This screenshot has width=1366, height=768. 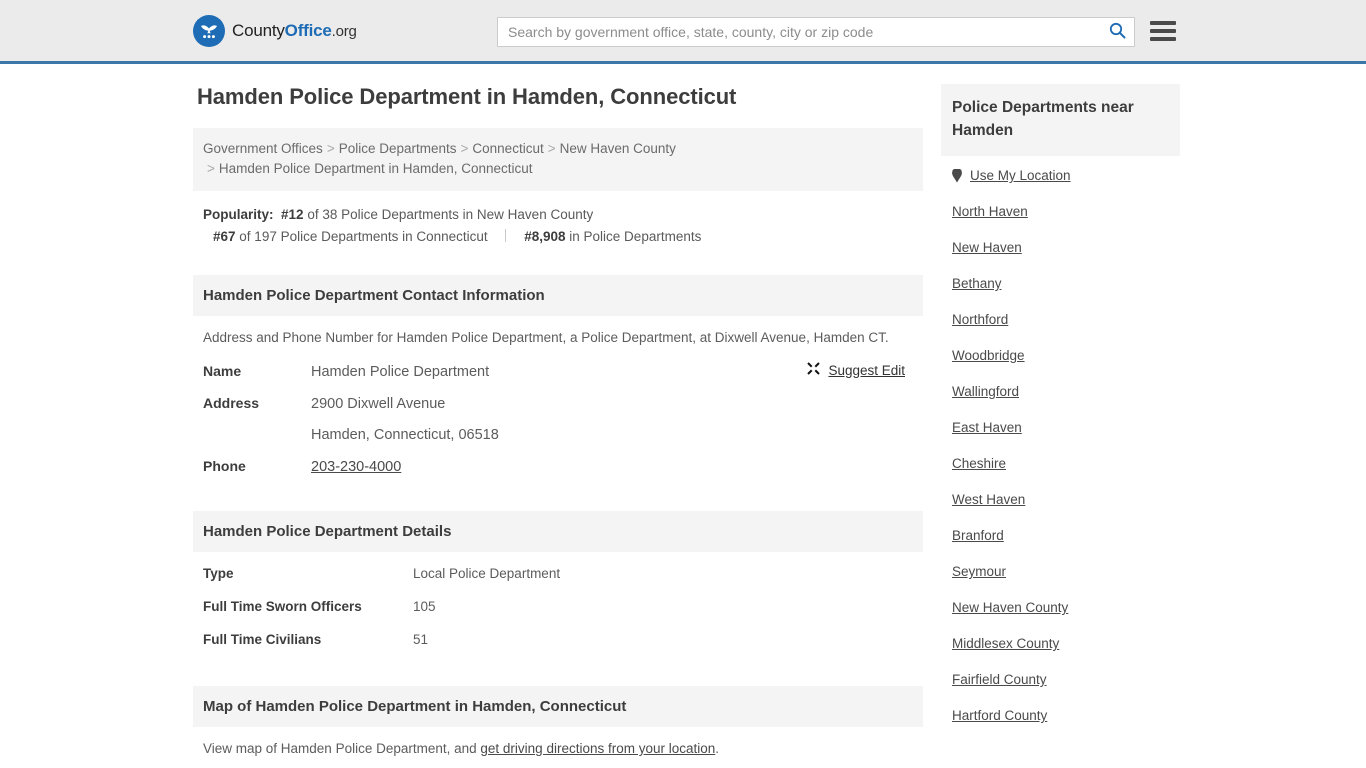 I want to click on details-value-sworn-officers: 105, so click(x=424, y=606).